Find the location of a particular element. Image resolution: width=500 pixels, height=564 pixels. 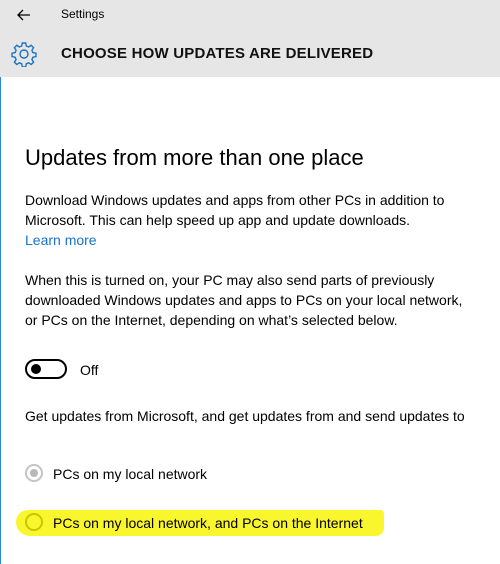

toggle-state-label: Off is located at coordinates (89, 370).